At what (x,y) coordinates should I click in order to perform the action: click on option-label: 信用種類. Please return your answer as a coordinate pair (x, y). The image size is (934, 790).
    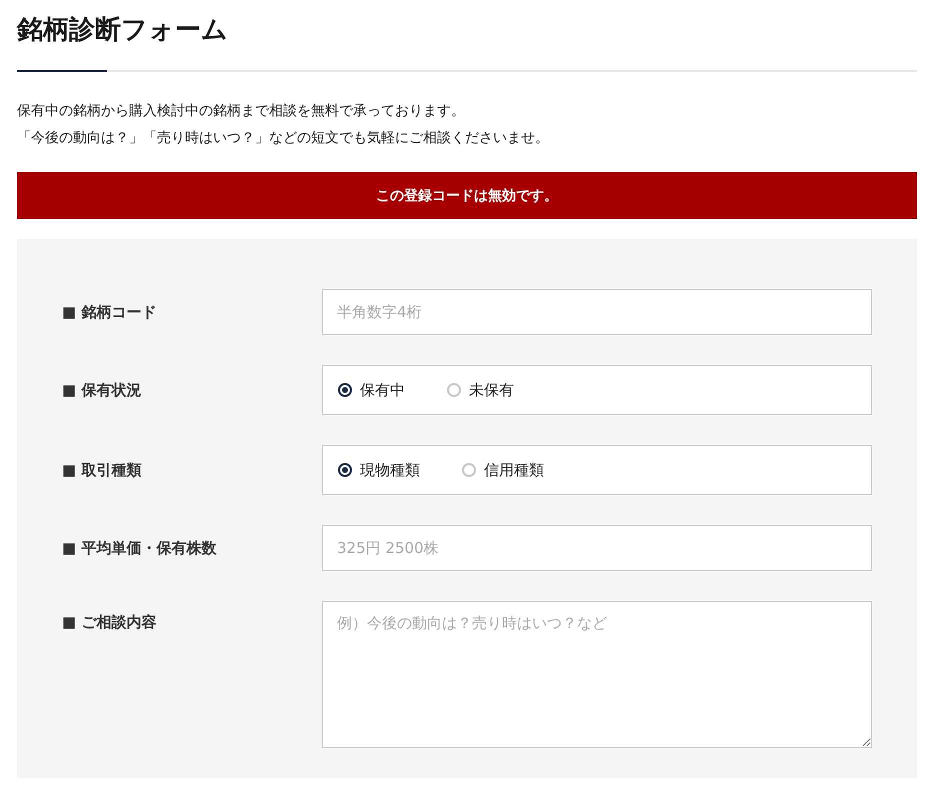
    Looking at the image, I should click on (514, 470).